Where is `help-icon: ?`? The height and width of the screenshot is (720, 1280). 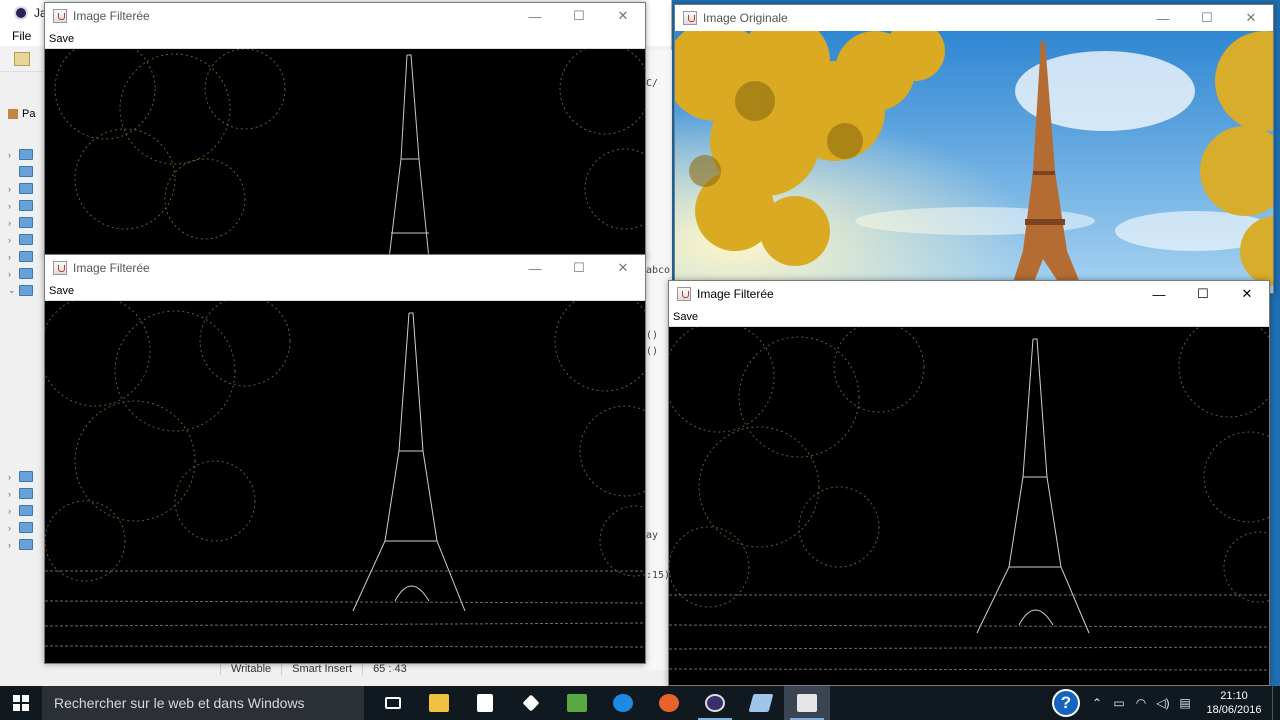
help-icon: ? is located at coordinates (1066, 703).